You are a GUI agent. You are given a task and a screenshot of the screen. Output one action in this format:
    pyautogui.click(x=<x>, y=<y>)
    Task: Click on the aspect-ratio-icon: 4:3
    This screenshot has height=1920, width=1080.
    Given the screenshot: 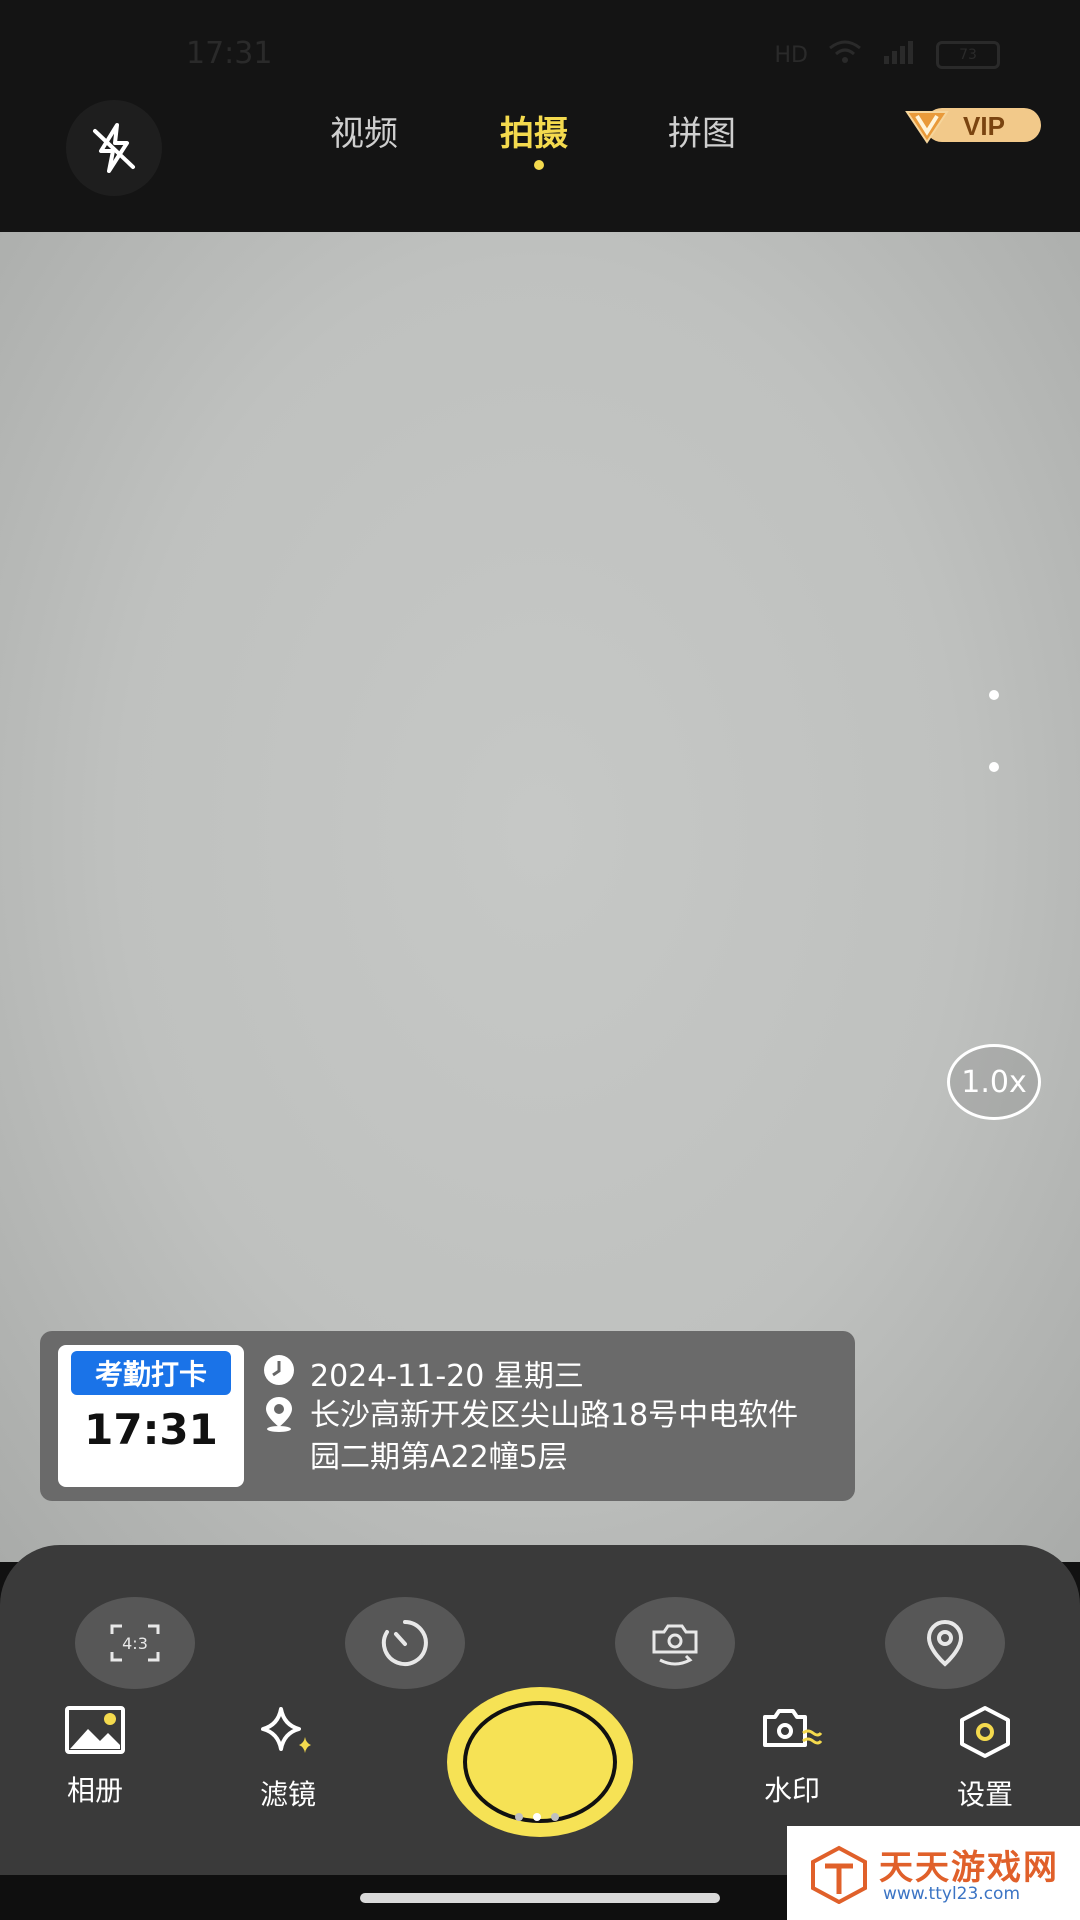 What is the action you would take?
    pyautogui.click(x=135, y=1643)
    